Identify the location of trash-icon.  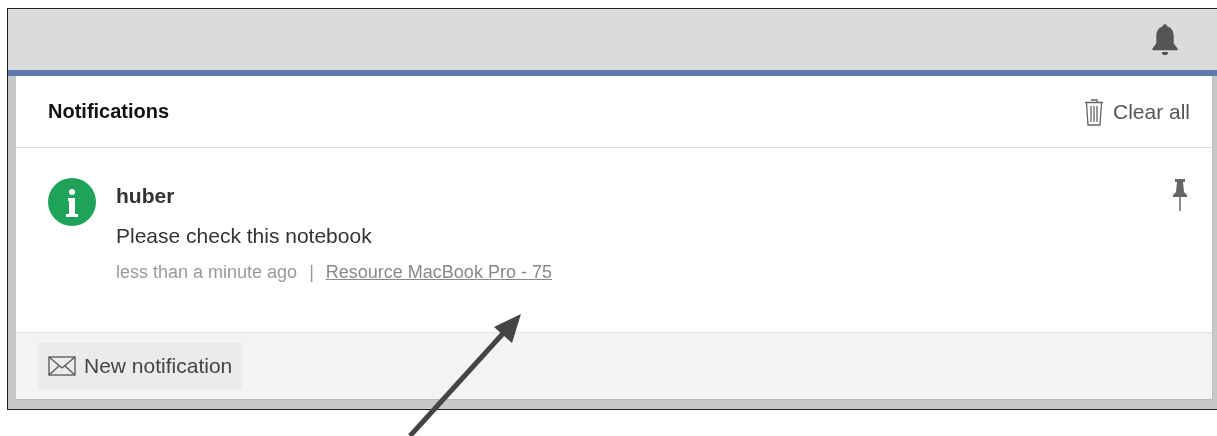
(1093, 111).